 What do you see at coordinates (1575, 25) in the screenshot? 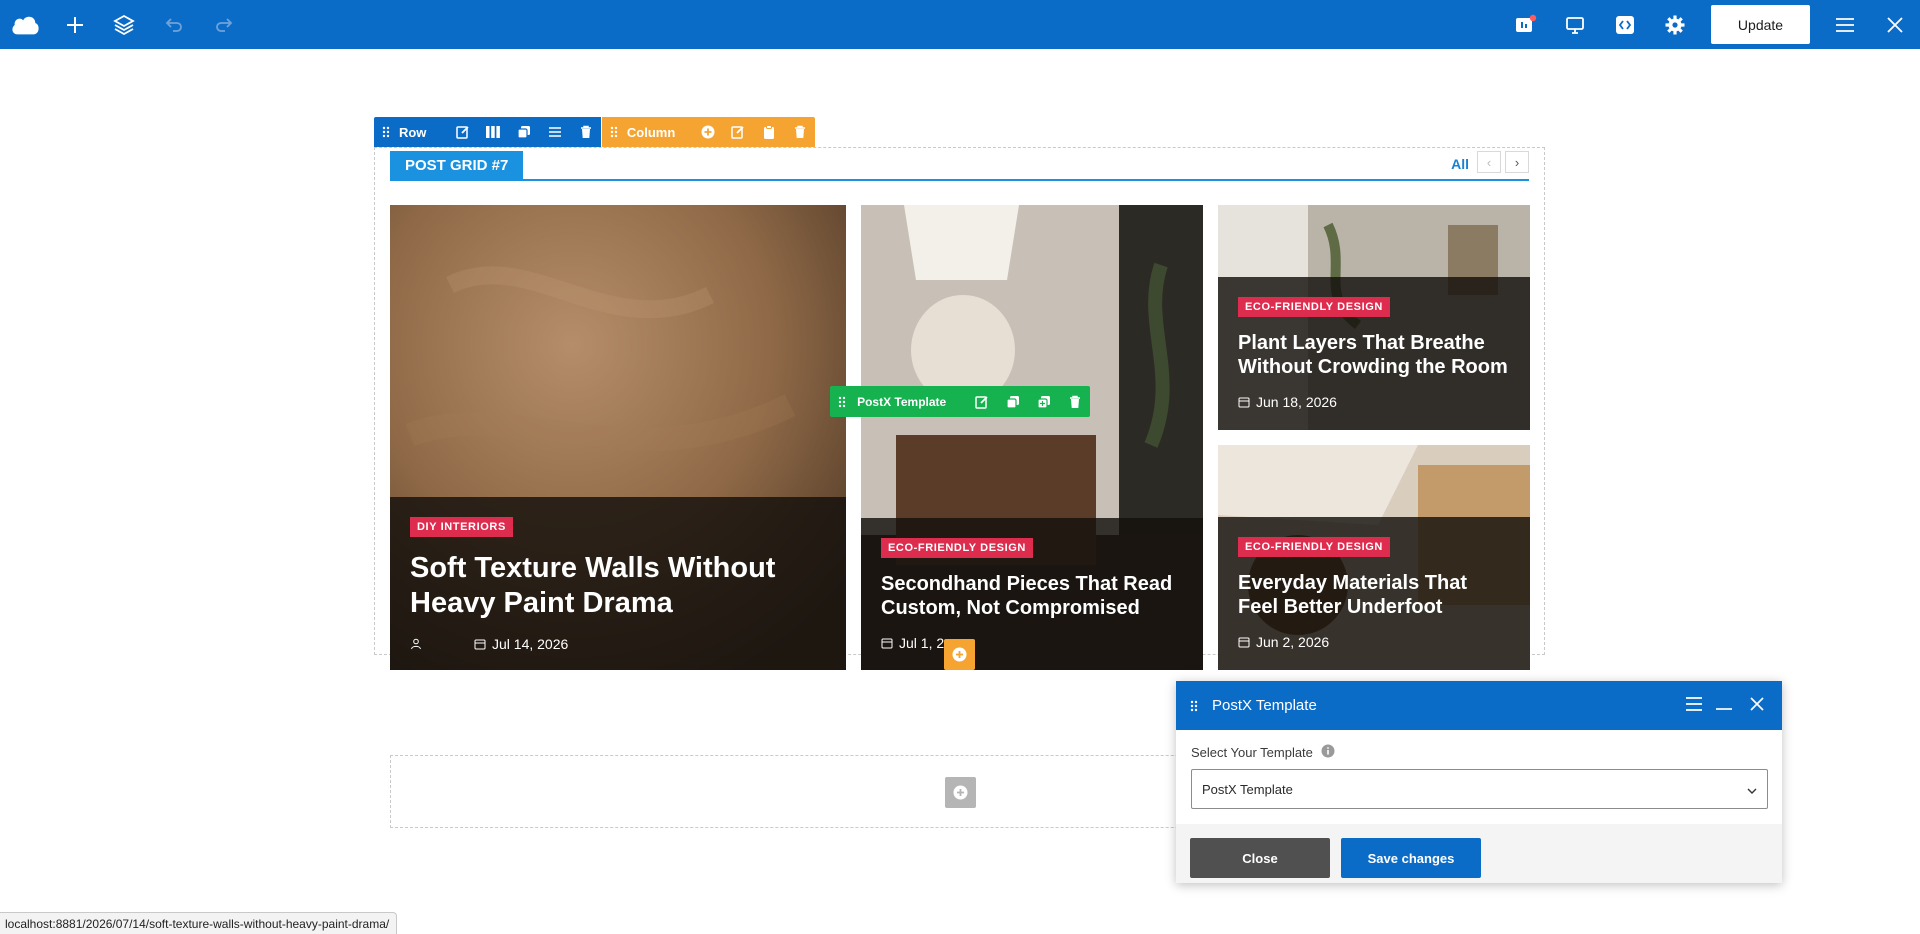
I see `desktop-icon` at bounding box center [1575, 25].